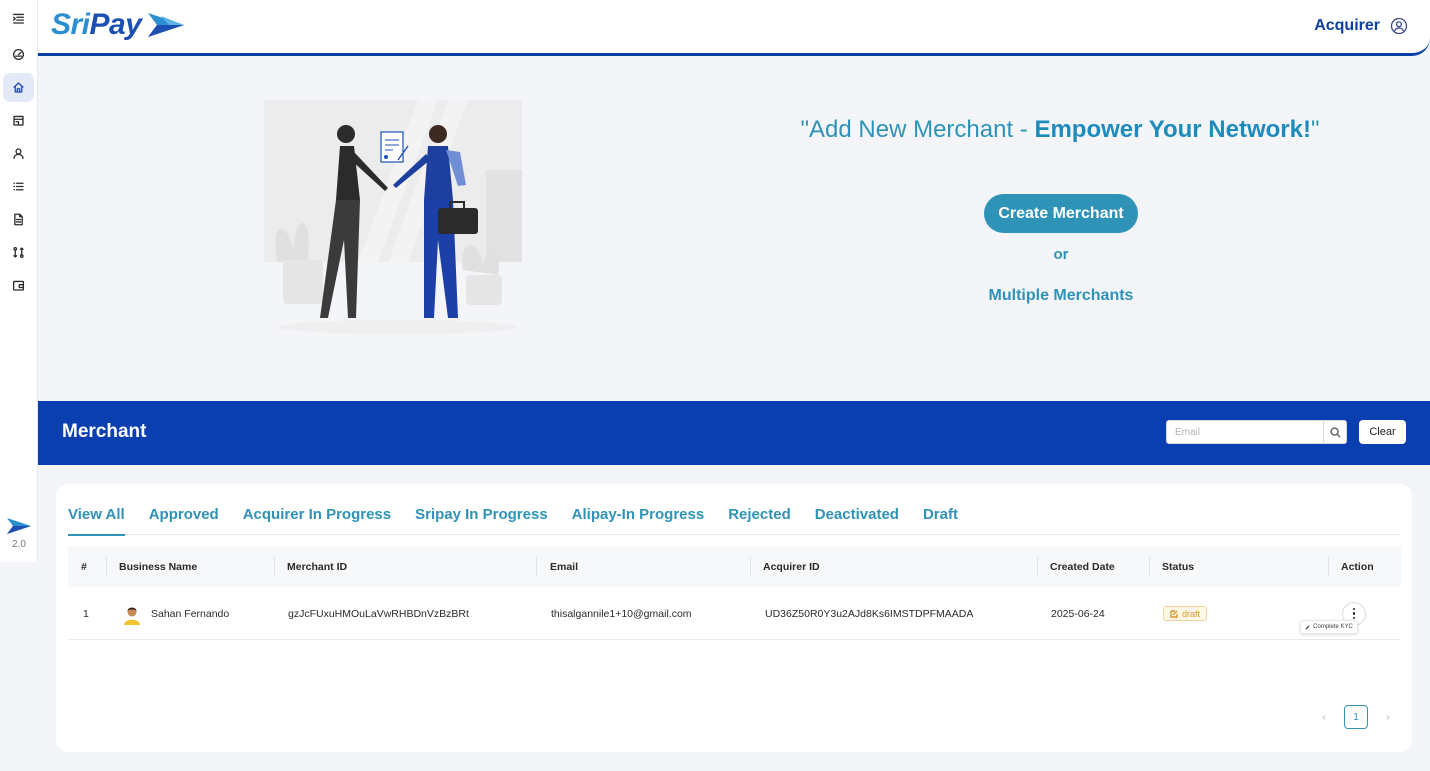  I want to click on clear-button: Clear, so click(1382, 432).